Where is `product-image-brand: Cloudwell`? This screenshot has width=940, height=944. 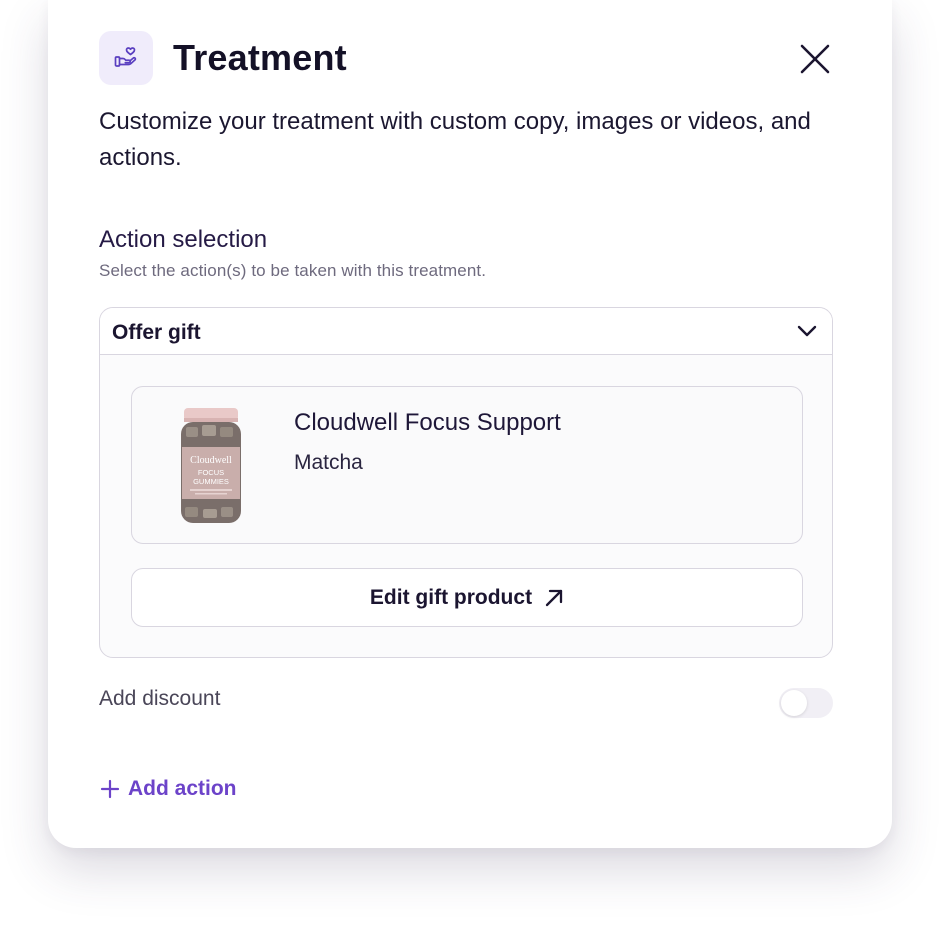
product-image-brand: Cloudwell is located at coordinates (211, 460).